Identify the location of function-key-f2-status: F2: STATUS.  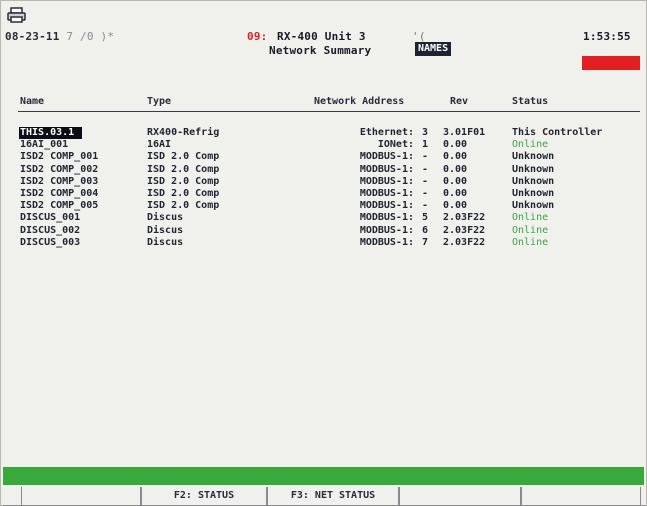
(204, 496).